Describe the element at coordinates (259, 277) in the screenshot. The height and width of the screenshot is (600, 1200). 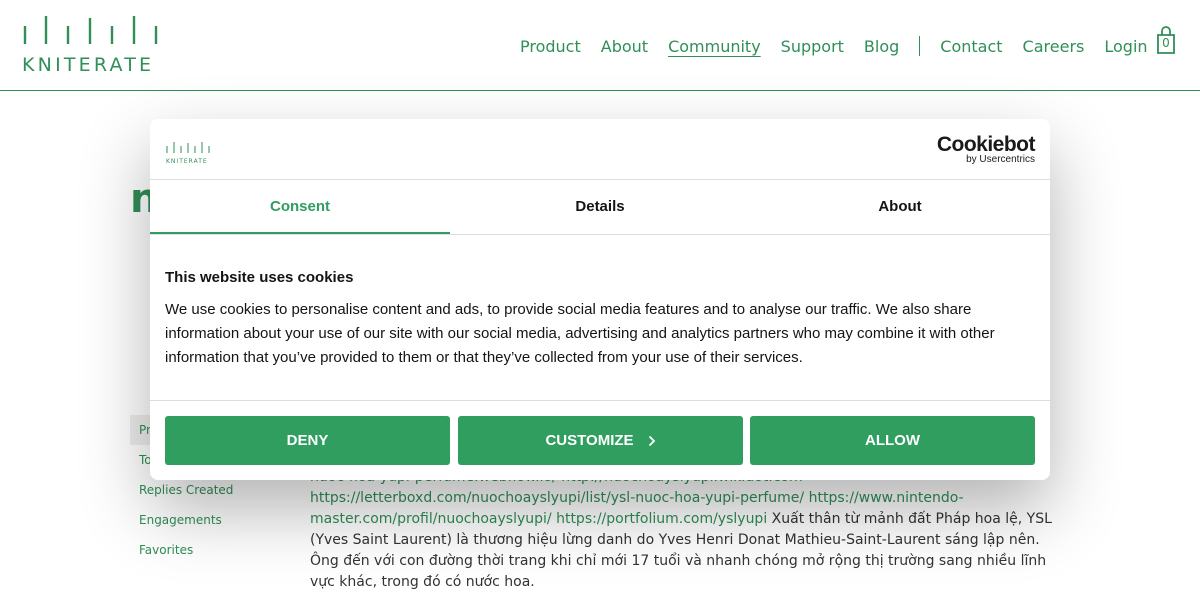
I see `dialog-heading: This website uses cookies` at that location.